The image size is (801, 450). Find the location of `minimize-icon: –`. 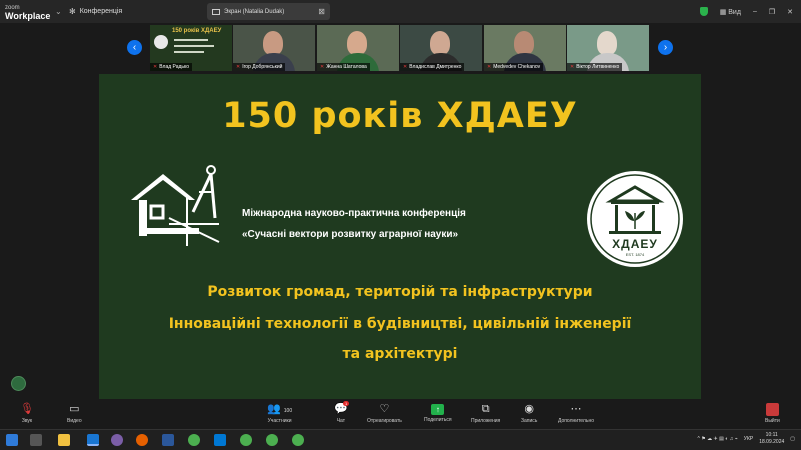

minimize-icon: – is located at coordinates (755, 11).